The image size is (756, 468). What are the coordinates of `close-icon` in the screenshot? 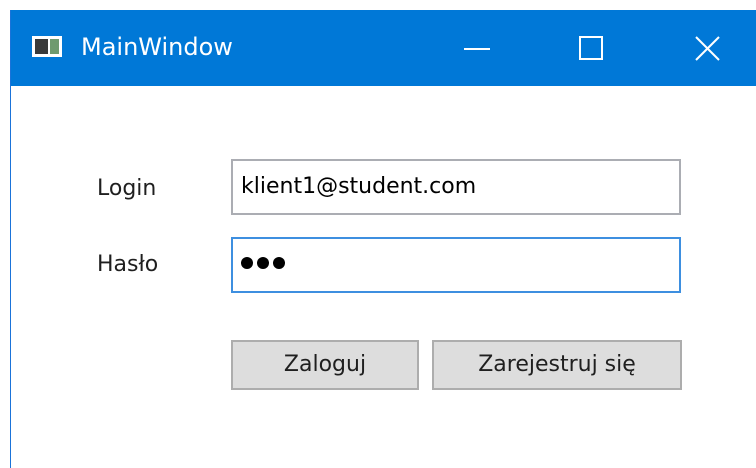 It's located at (707, 48).